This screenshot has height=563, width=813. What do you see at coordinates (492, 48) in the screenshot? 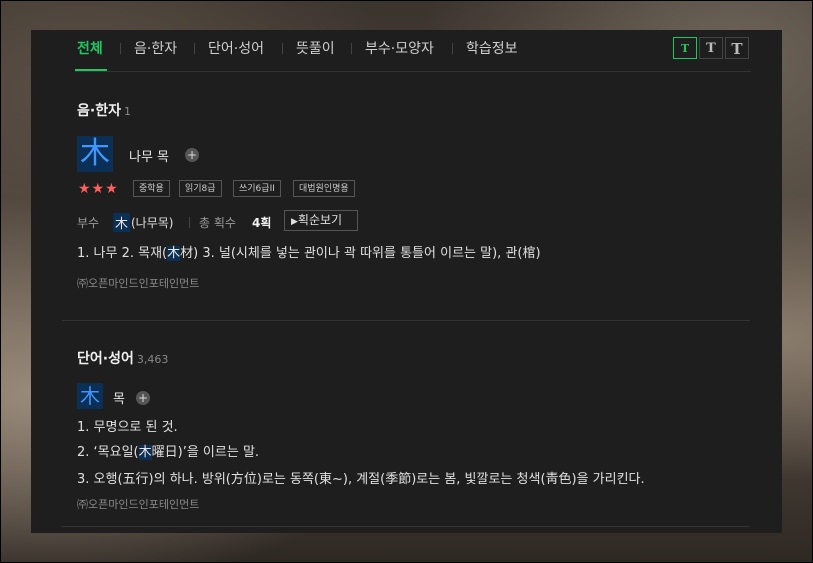
I see `tab-study-info: 학습정보` at bounding box center [492, 48].